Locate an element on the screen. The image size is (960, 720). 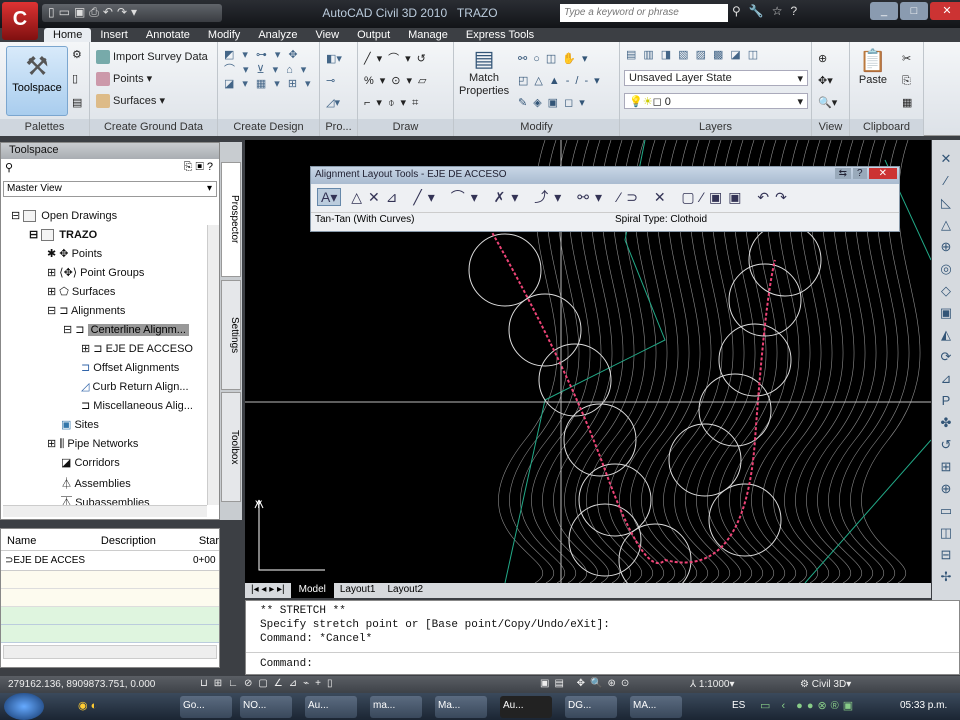
tree-item-eje-de-acceso: ⊞ ⊐ EJE DE ACCESO is located at coordinates (137, 351).